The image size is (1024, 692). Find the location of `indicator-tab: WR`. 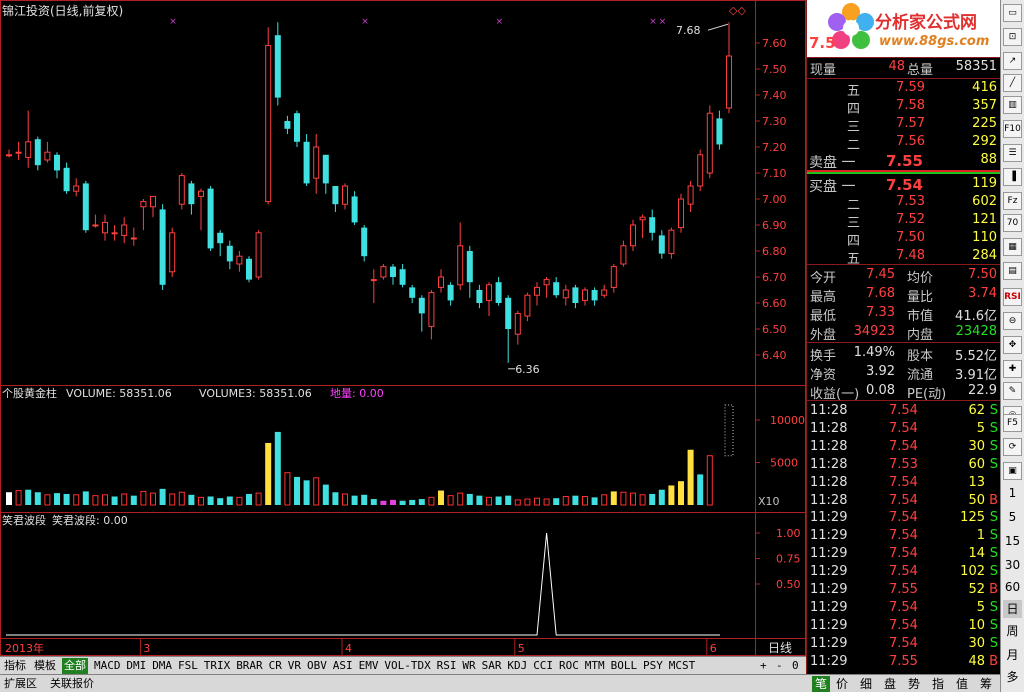

indicator-tab: WR is located at coordinates (468, 666).